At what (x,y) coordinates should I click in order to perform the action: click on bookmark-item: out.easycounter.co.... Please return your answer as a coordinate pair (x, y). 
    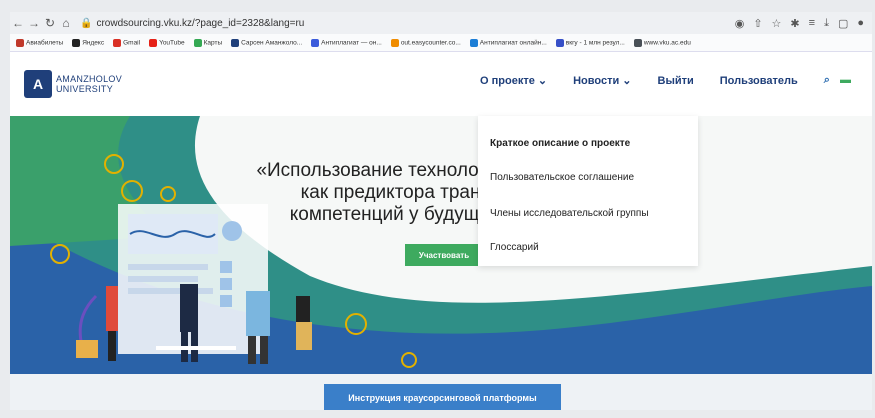
    Looking at the image, I should click on (425, 42).